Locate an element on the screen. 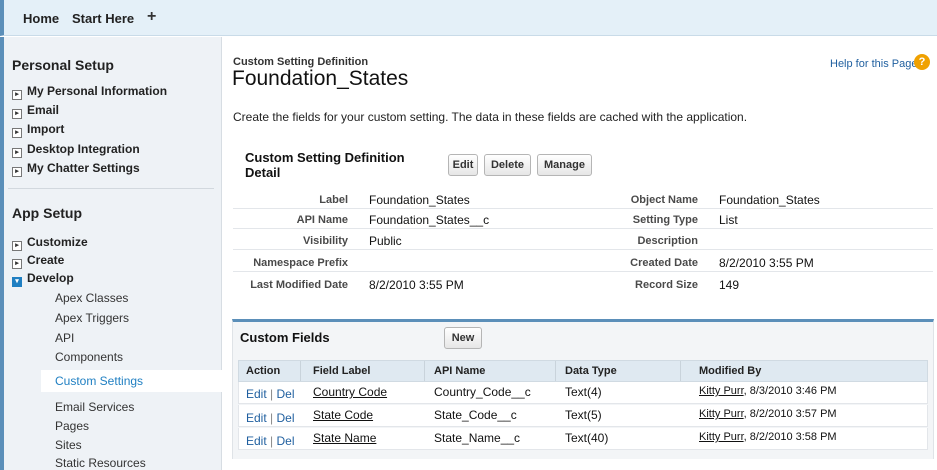 The width and height of the screenshot is (937, 470). sidebar-item-customize: ▸ Customize is located at coordinates (50, 243).